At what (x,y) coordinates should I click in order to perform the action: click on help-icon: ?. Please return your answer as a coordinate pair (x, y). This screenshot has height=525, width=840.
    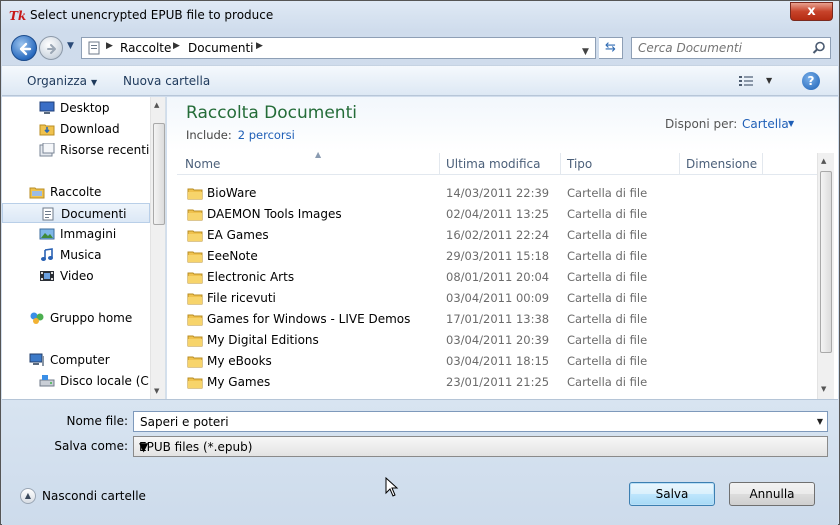
    Looking at the image, I should click on (811, 81).